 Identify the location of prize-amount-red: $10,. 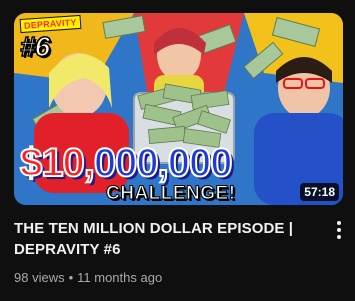
(57, 163).